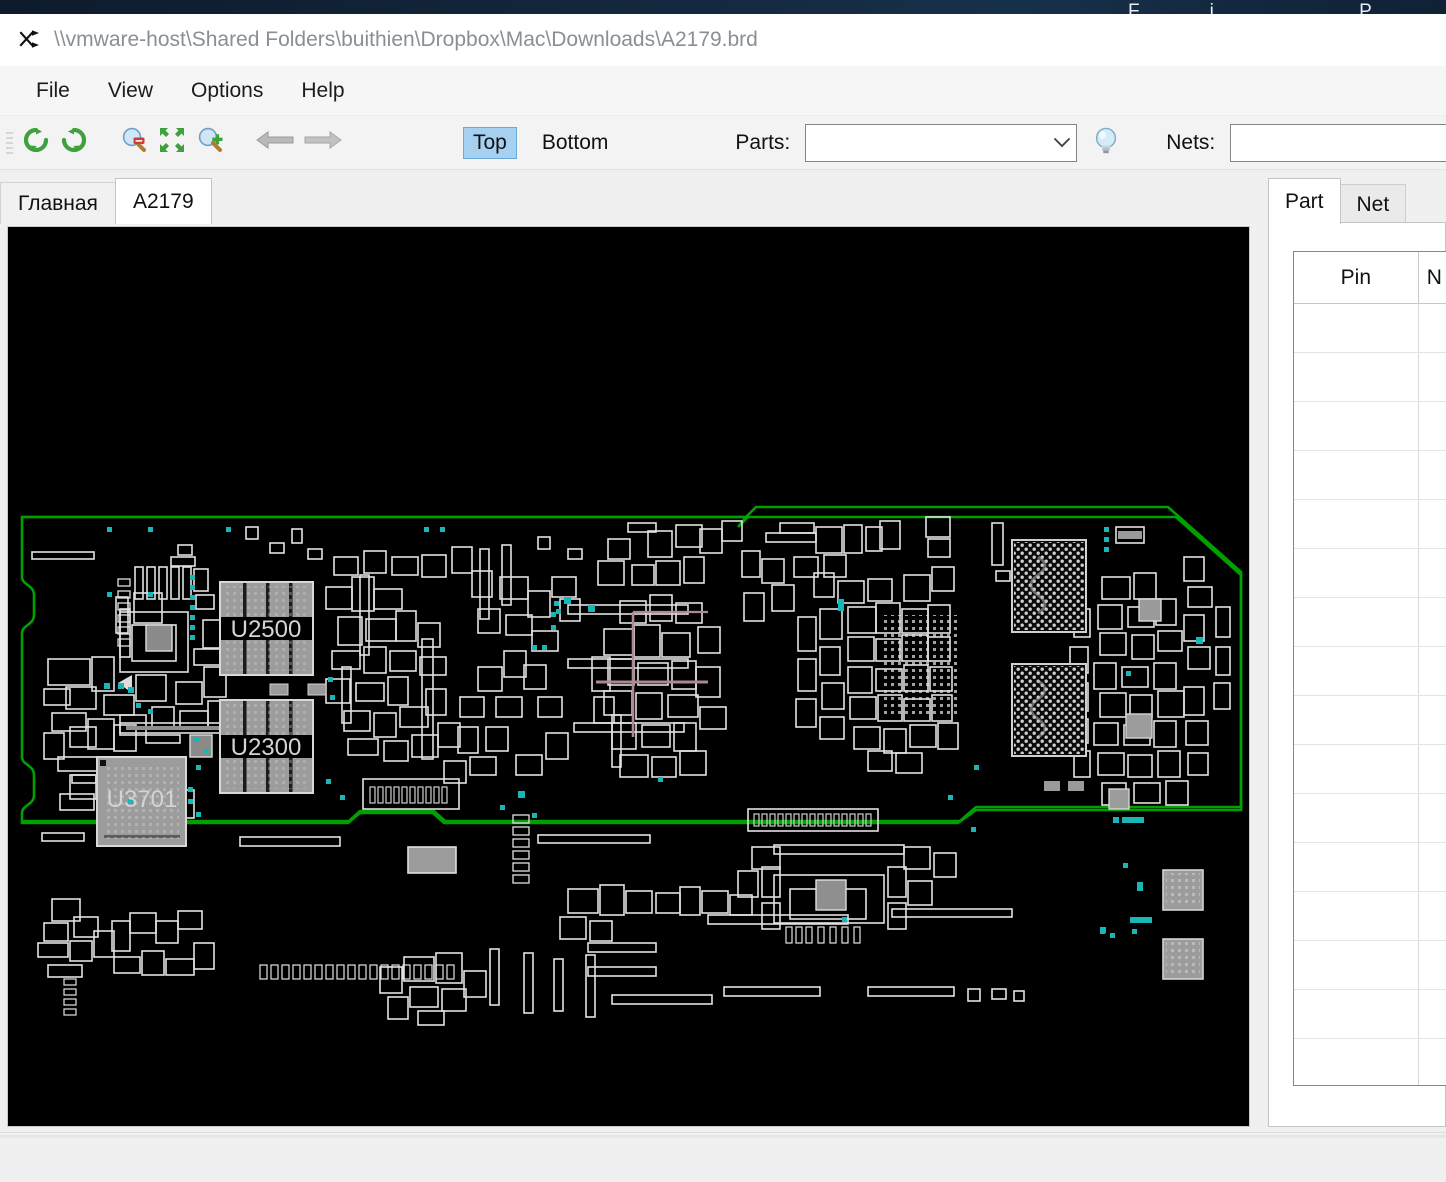 The width and height of the screenshot is (1446, 1182). I want to click on table-header-row: Pin N, so click(1370, 278).